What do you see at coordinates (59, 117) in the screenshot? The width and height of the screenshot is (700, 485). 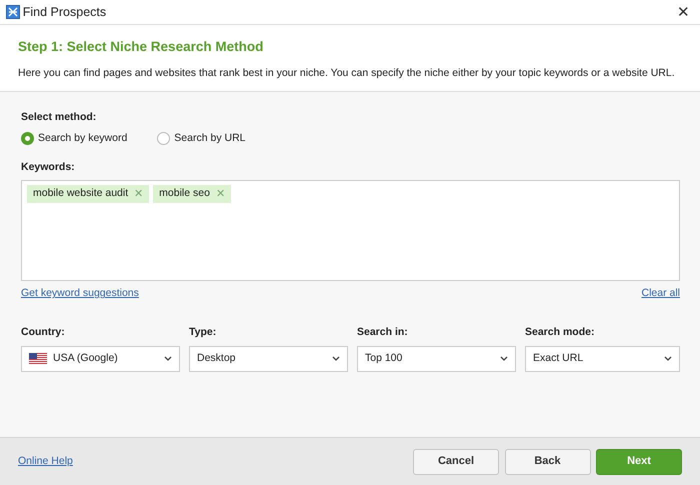 I see `method-label: Select method:` at bounding box center [59, 117].